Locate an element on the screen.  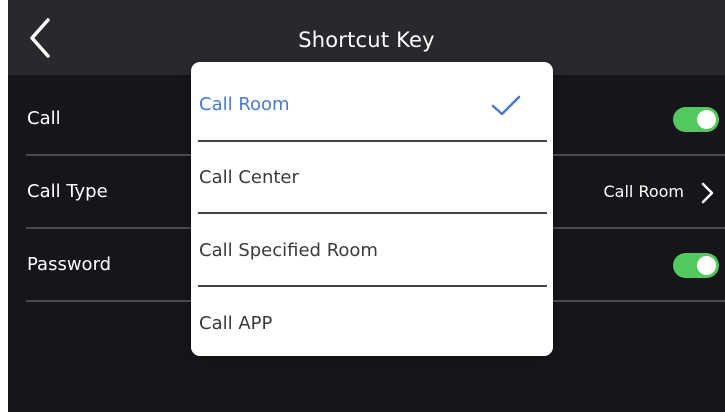
password-label: Password is located at coordinates (69, 264).